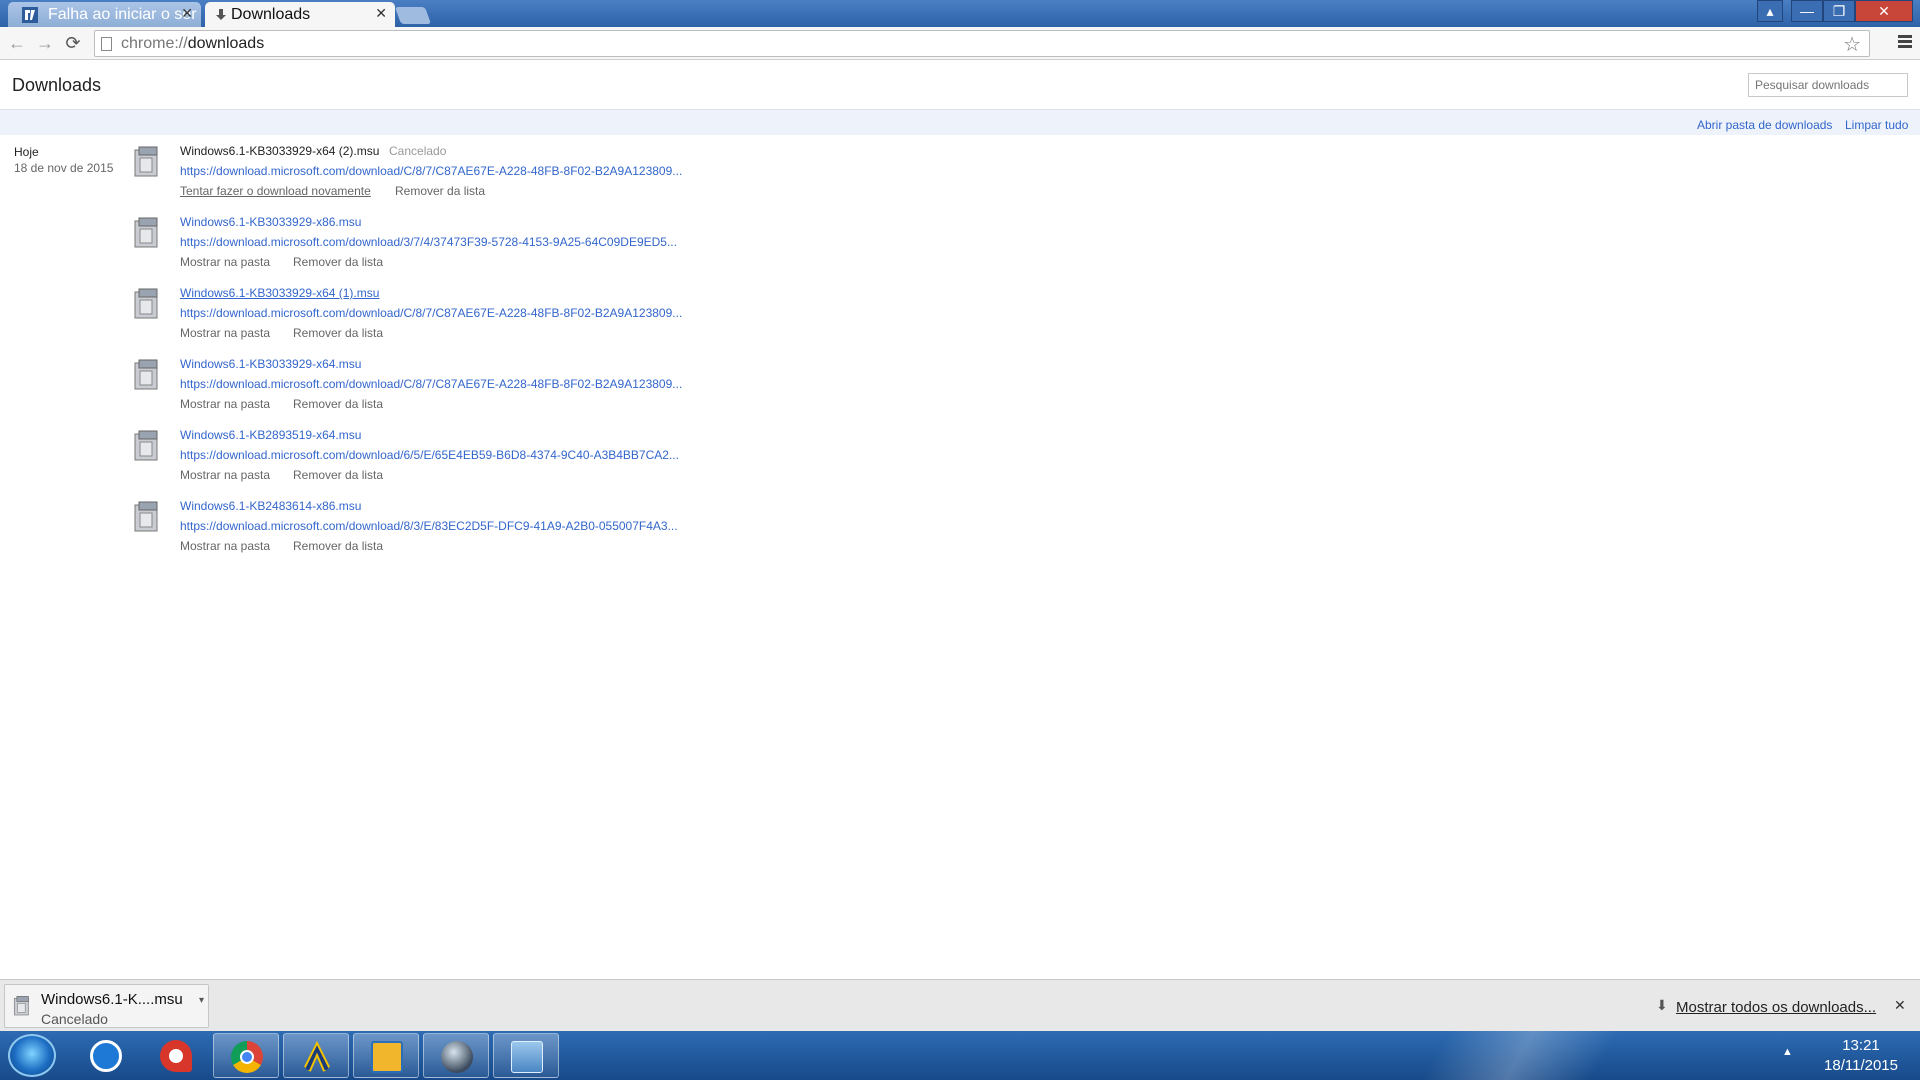 The width and height of the screenshot is (1920, 1080). What do you see at coordinates (1807, 11) in the screenshot?
I see `minimize-button: —` at bounding box center [1807, 11].